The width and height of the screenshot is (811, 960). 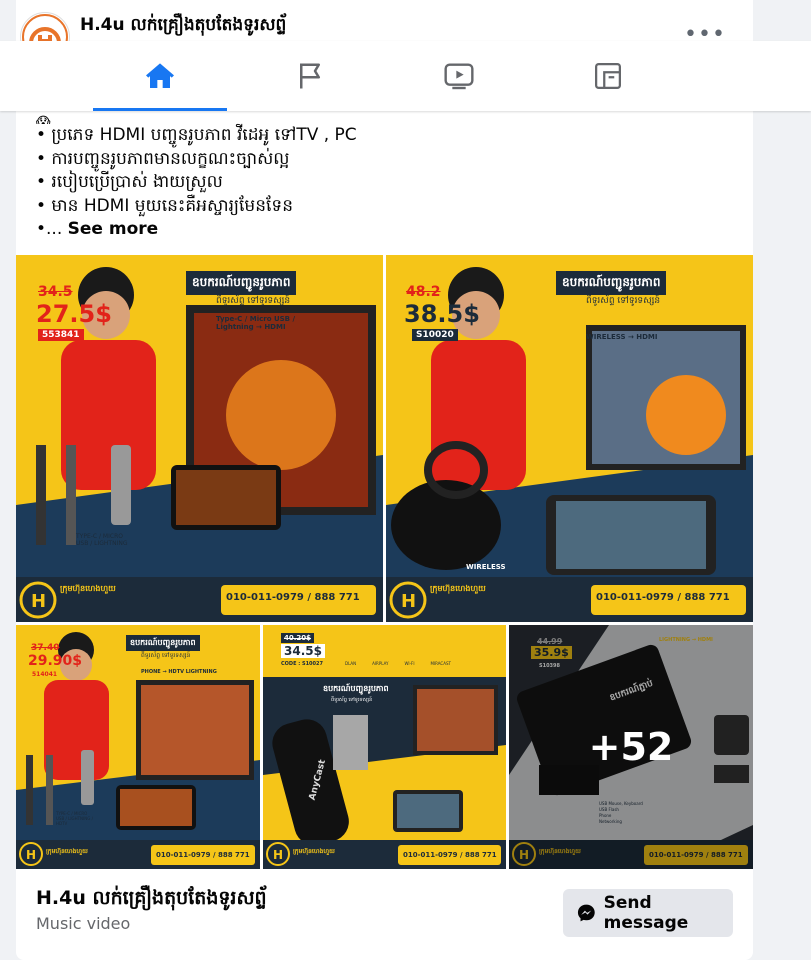 What do you see at coordinates (398, 663) in the screenshot?
I see `feature-list: DLAN AIRPLAY WI-FI MIRACAST` at bounding box center [398, 663].